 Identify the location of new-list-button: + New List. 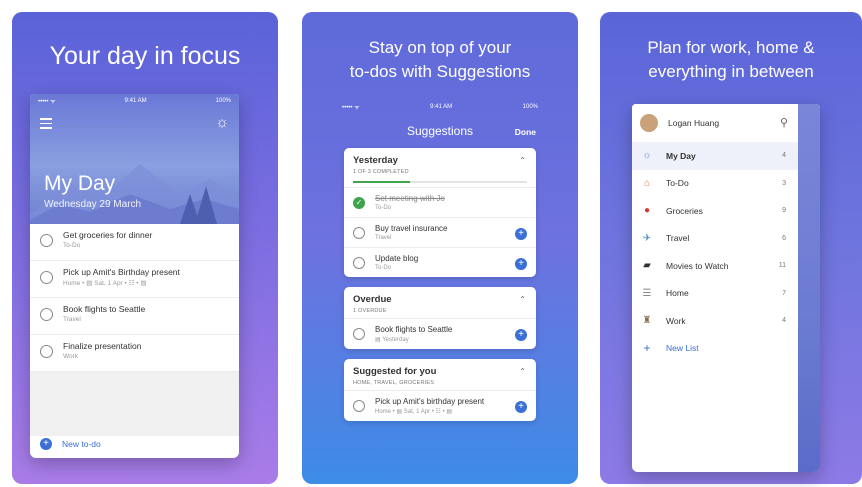
(715, 348).